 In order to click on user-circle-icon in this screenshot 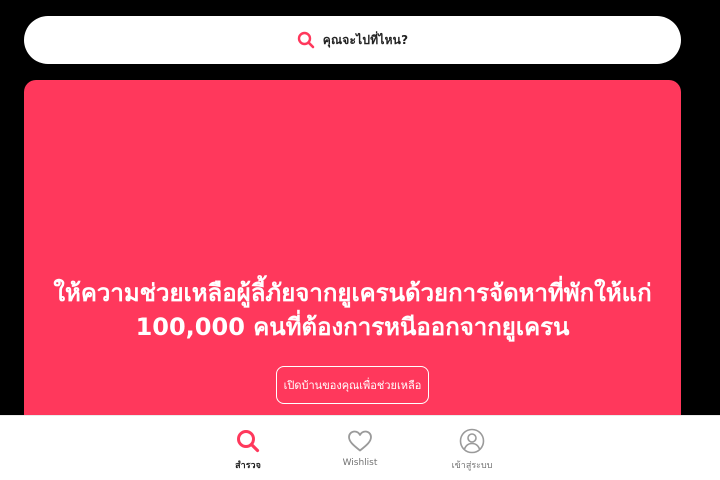, I will do `click(472, 441)`.